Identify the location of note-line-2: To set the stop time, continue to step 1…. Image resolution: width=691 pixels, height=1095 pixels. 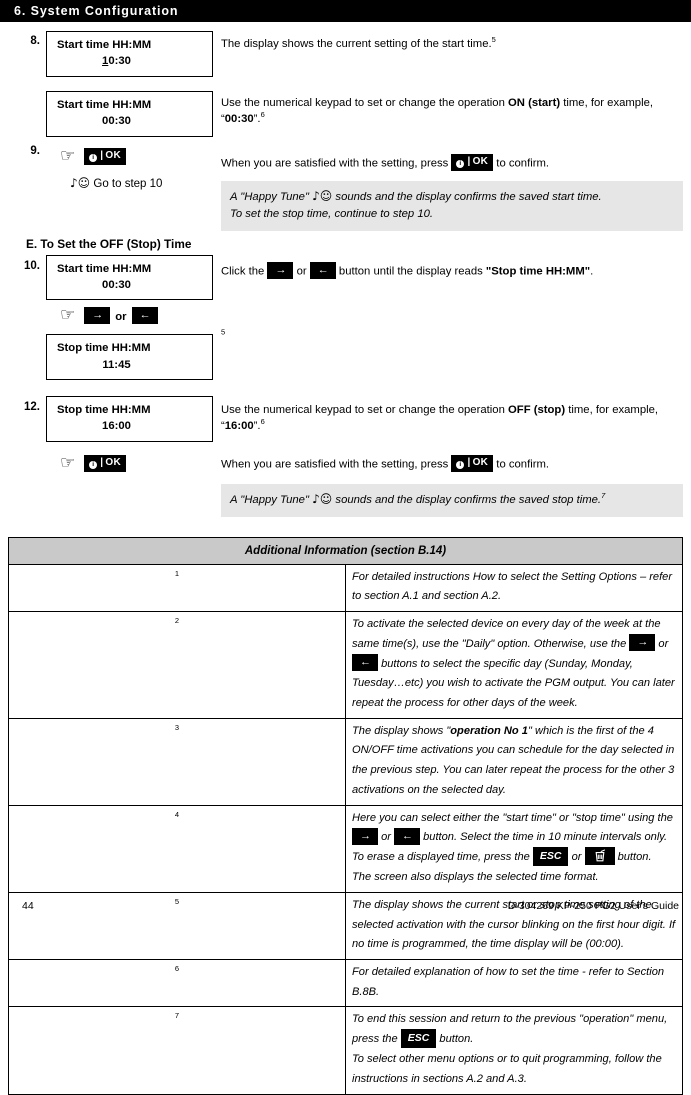
(332, 214).